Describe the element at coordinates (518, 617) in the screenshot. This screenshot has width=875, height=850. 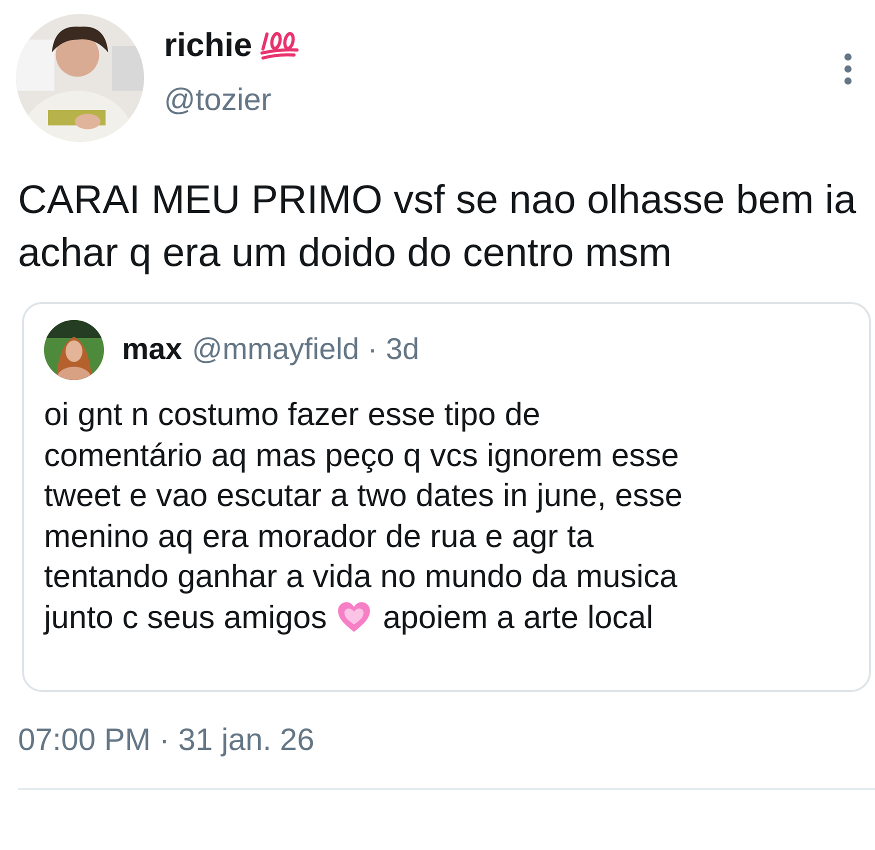
I see `quote-text: apoiem a arte local` at that location.